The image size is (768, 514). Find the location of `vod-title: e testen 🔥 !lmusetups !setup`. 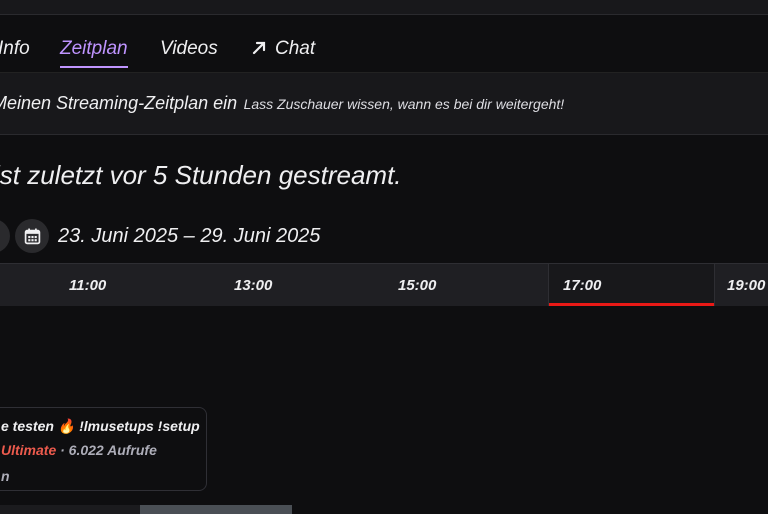

vod-title: e testen 🔥 !lmusetups !setup is located at coordinates (103, 426).